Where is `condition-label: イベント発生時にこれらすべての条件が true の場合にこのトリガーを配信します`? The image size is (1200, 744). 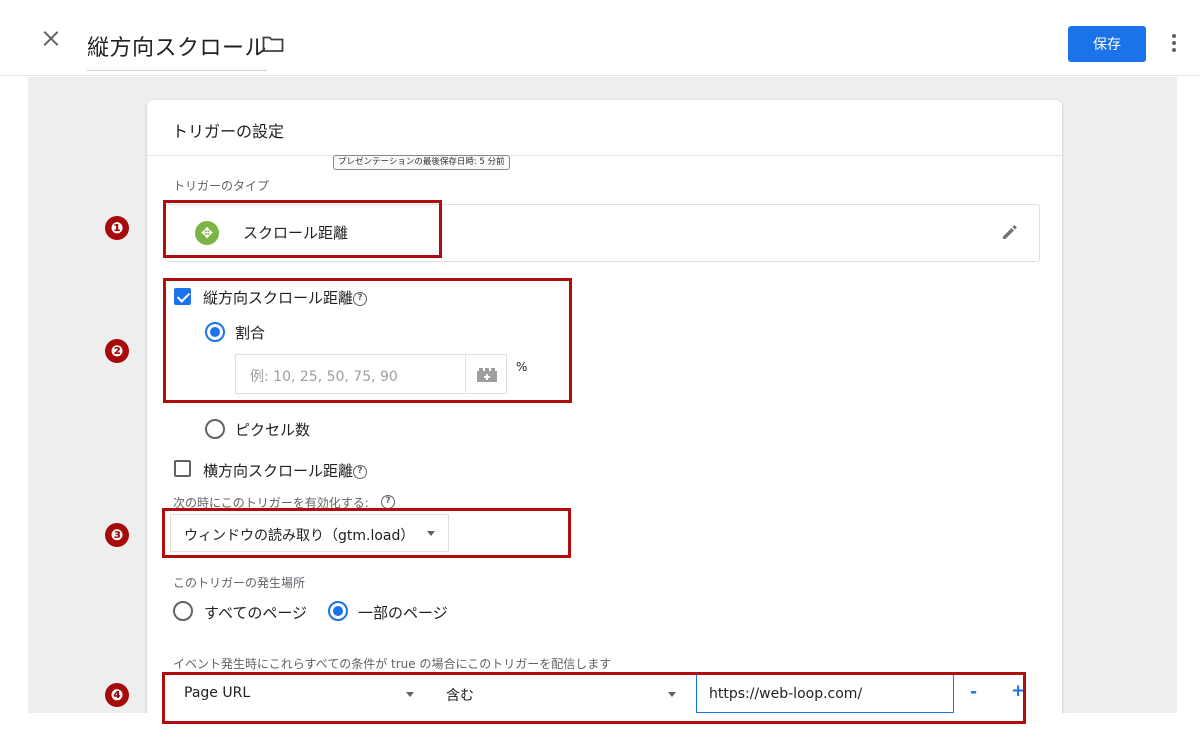
condition-label: イベント発生時にこれらすべての条件が true の場合にこのトリガーを配信します is located at coordinates (392, 664).